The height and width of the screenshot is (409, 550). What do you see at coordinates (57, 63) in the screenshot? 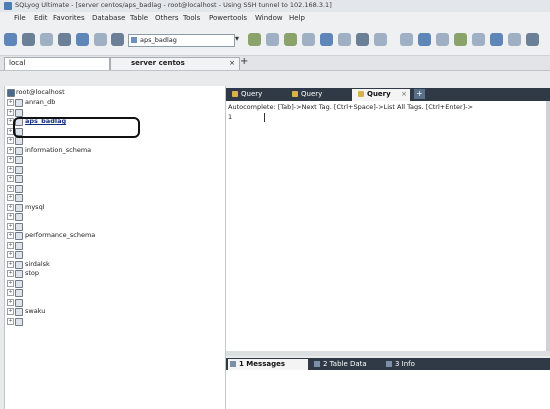
I see `tab-local: local` at bounding box center [57, 63].